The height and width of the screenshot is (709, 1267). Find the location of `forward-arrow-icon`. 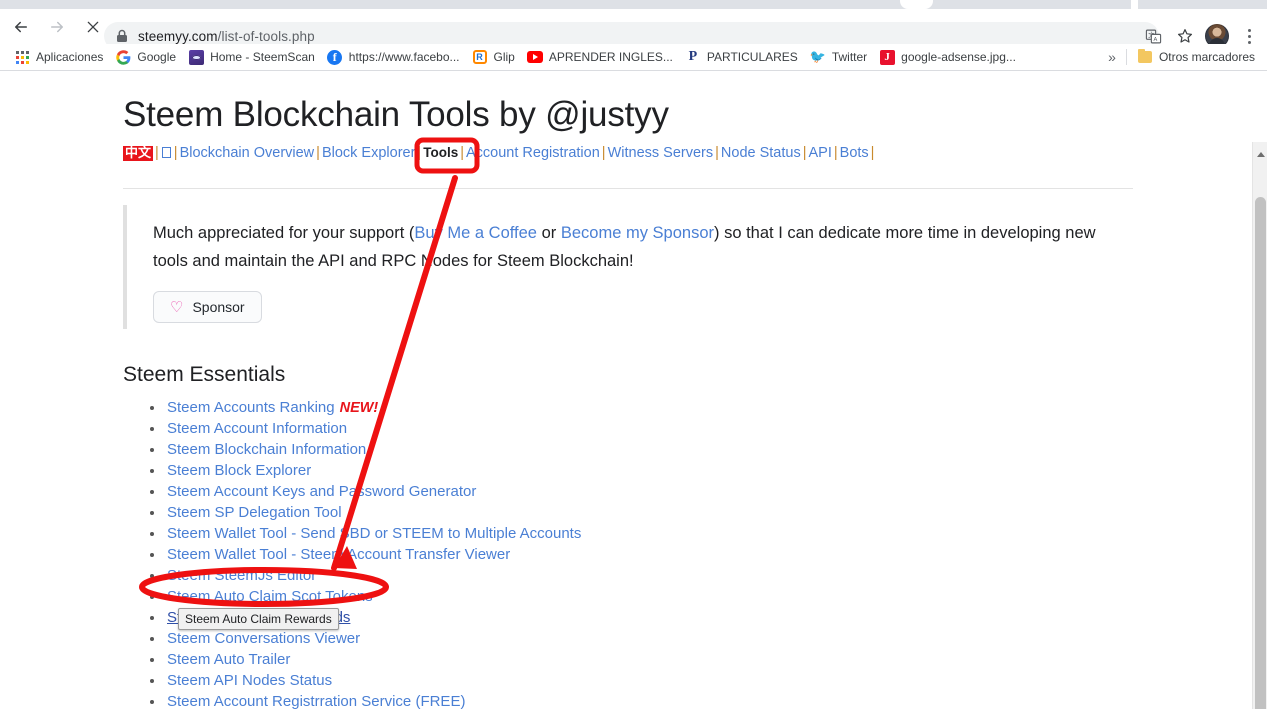

forward-arrow-icon is located at coordinates (57, 26).